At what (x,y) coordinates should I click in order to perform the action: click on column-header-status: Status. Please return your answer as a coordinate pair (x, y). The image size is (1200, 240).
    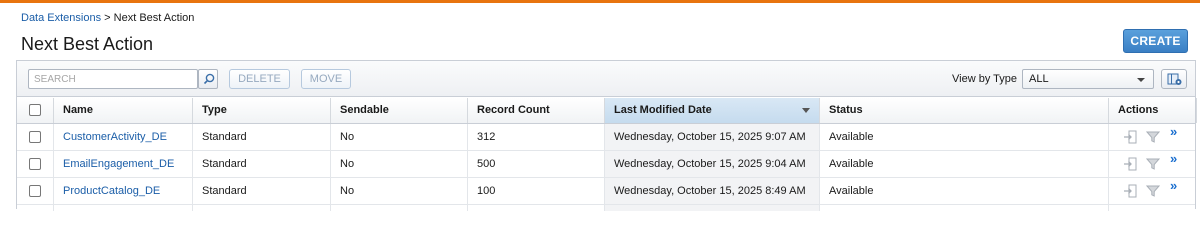
    Looking at the image, I should click on (964, 110).